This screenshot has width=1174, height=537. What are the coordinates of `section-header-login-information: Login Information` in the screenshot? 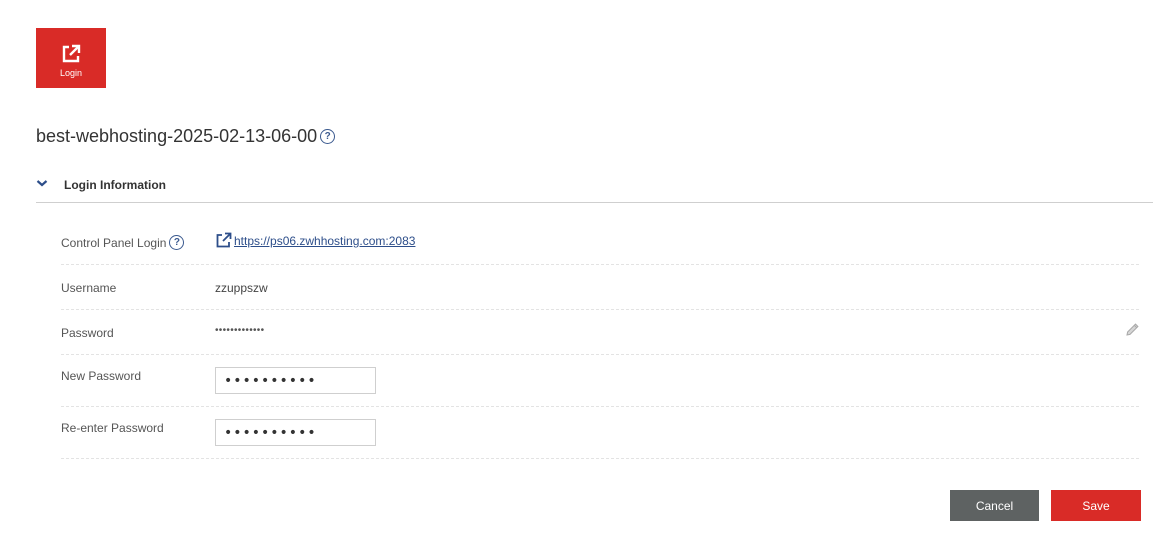 It's located at (594, 188).